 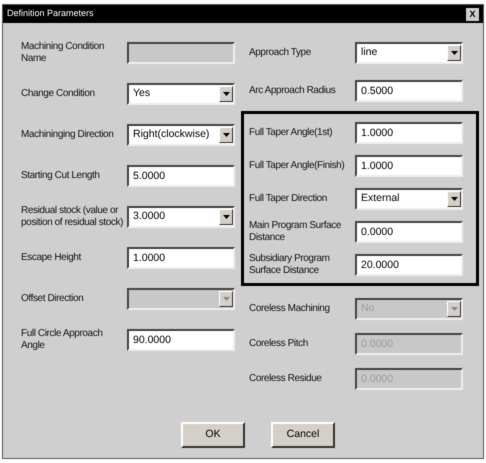 What do you see at coordinates (63, 52) in the screenshot?
I see `field-label: Machining Condition Name` at bounding box center [63, 52].